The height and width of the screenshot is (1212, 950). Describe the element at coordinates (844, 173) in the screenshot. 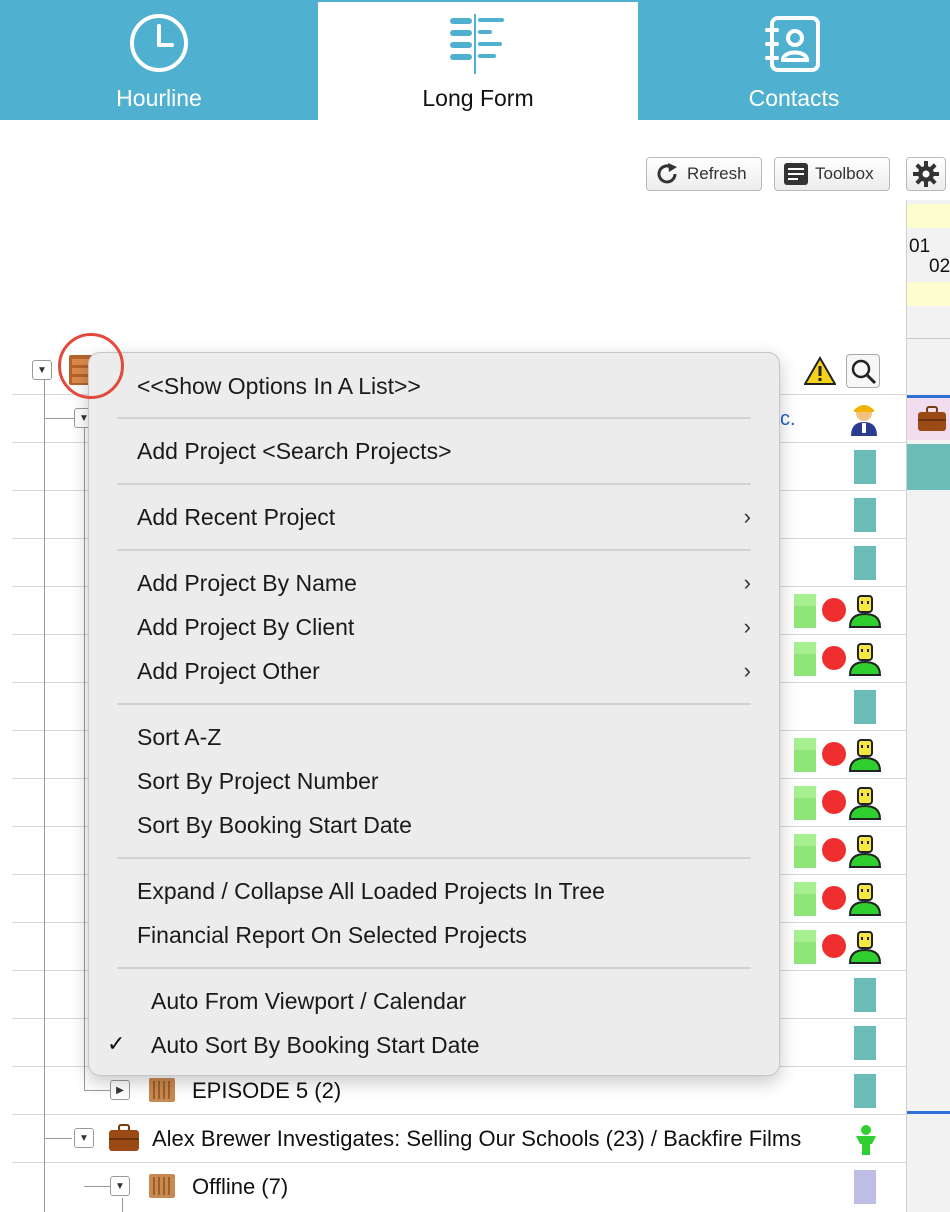

I see `toolbox-label: Toolbox` at that location.